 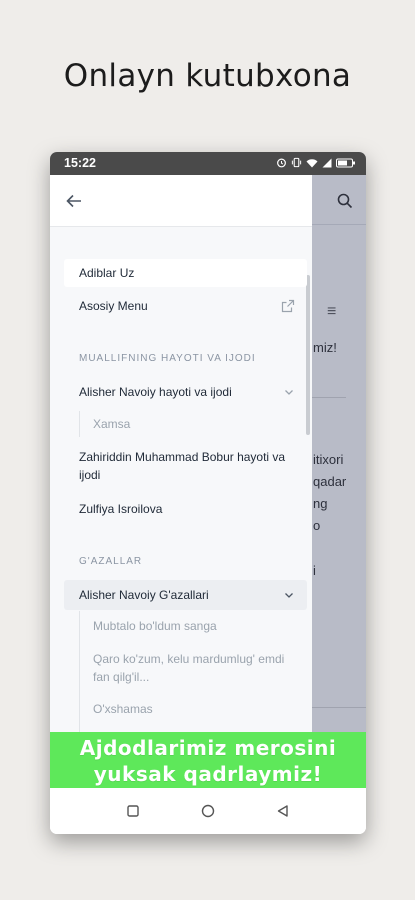 I want to click on promo-banner: Ajdodlarimiz merosini yuksak qadrlaymiz!, so click(x=208, y=760).